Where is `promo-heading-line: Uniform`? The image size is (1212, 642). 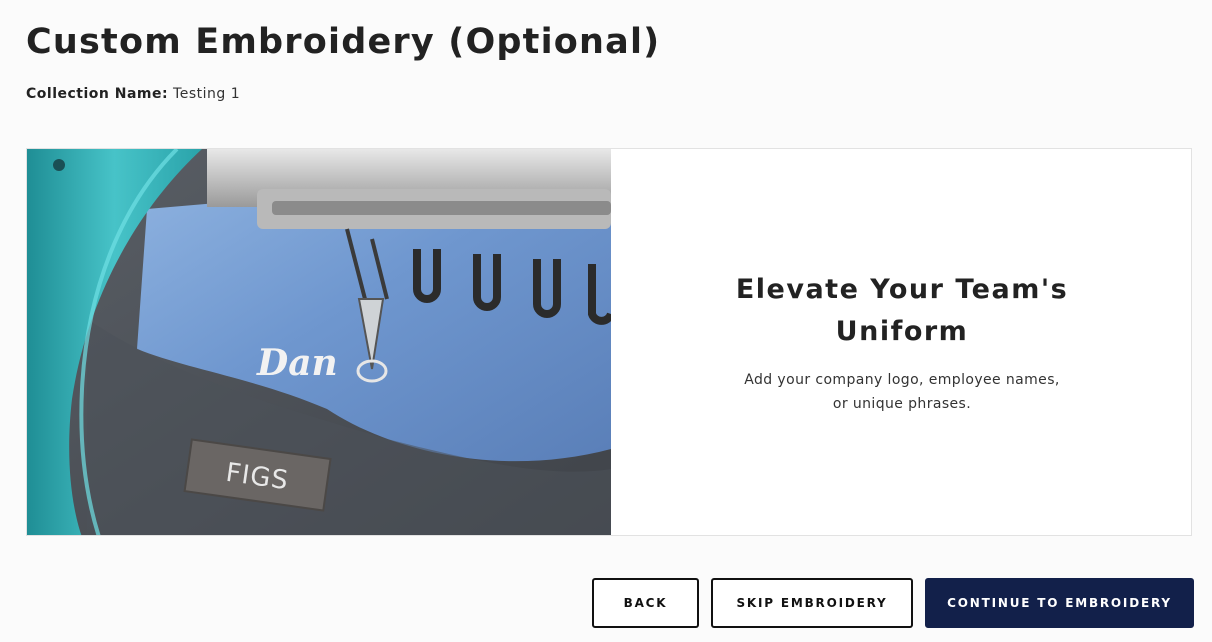 promo-heading-line: Uniform is located at coordinates (902, 331).